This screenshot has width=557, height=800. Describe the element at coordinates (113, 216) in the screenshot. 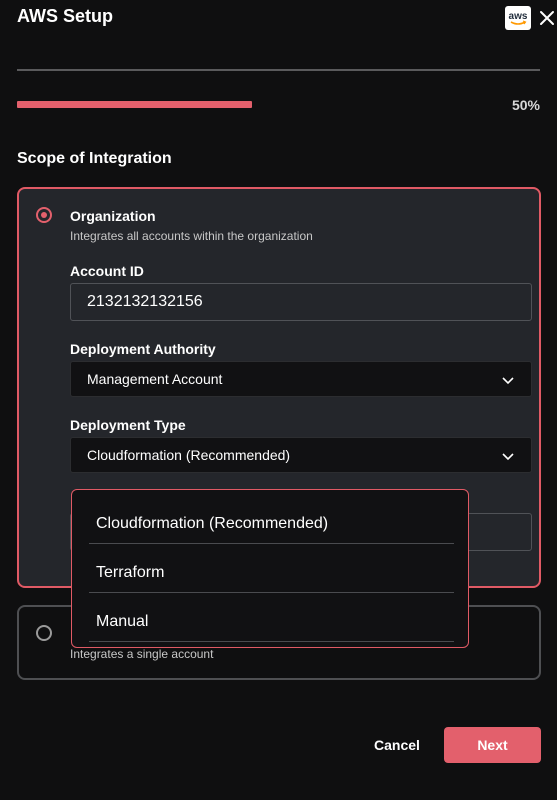

I see `organization-option-title: Organization` at that location.